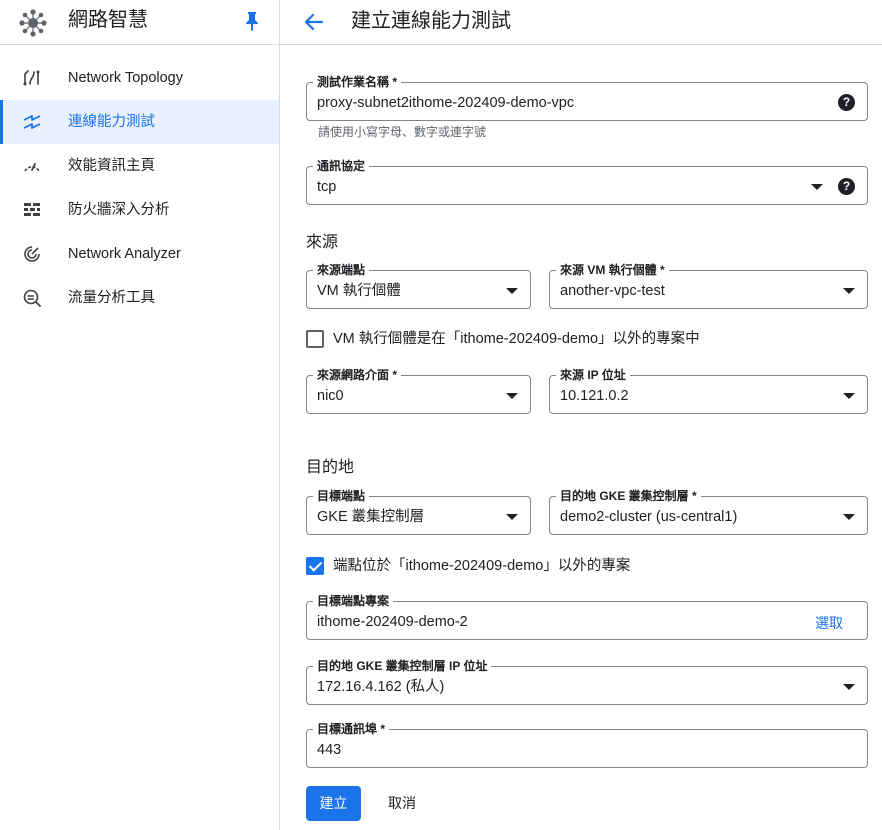  I want to click on destination-project-label: 目標端點專案, so click(353, 601).